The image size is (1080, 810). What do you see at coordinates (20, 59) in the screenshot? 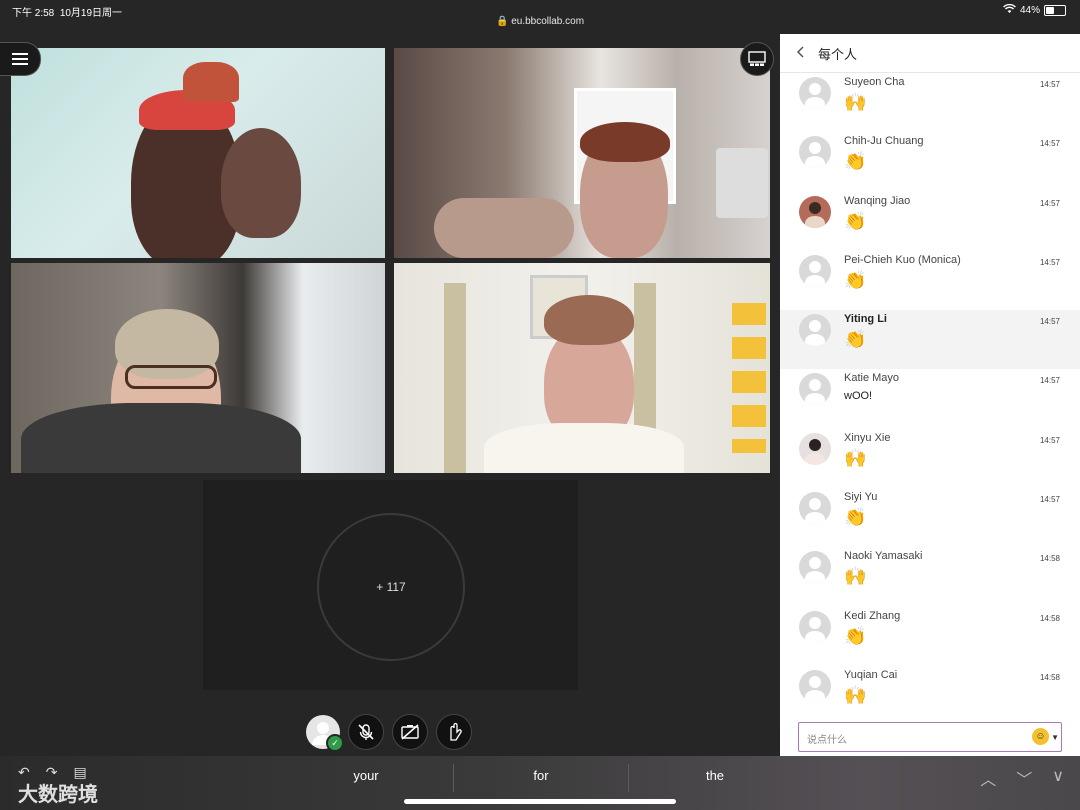
I see `menu-button` at bounding box center [20, 59].